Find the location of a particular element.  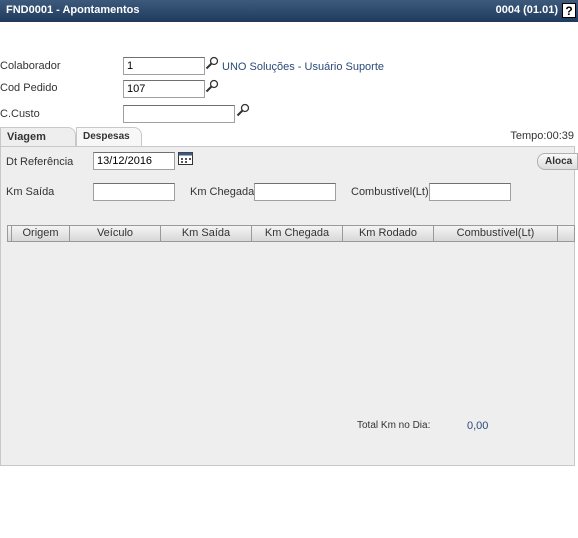

combustivel-label: Combustível(Lt) is located at coordinates (390, 192).